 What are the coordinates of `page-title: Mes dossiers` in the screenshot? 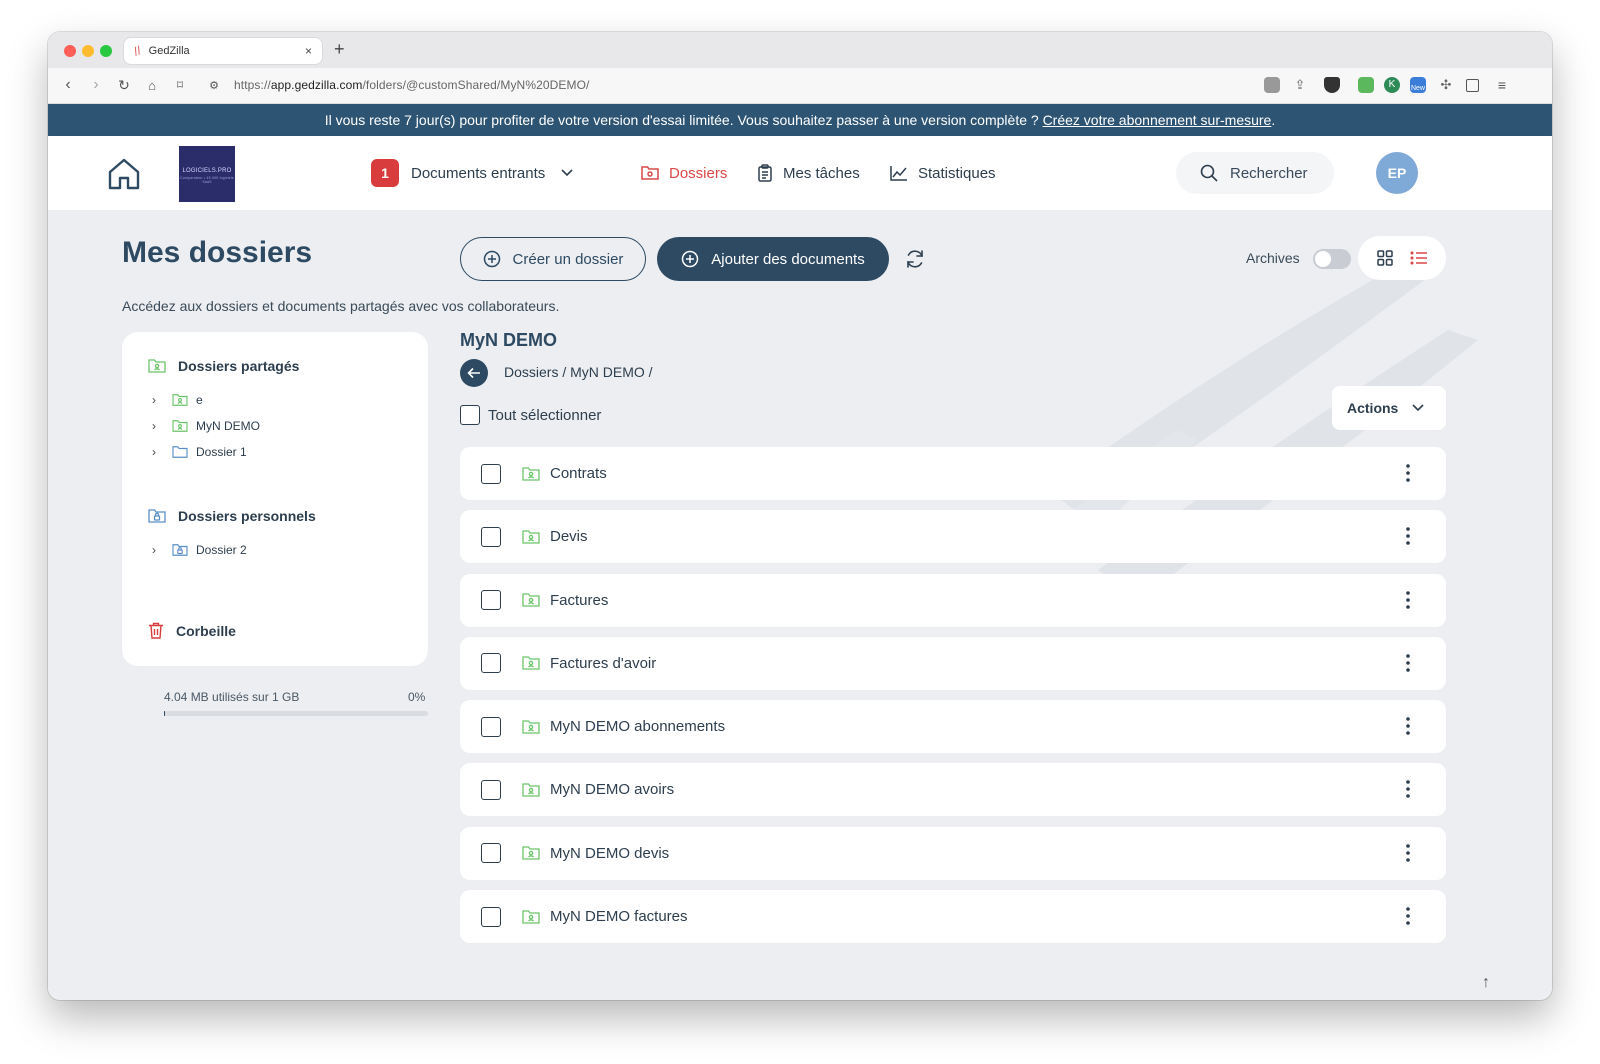 It's located at (217, 252).